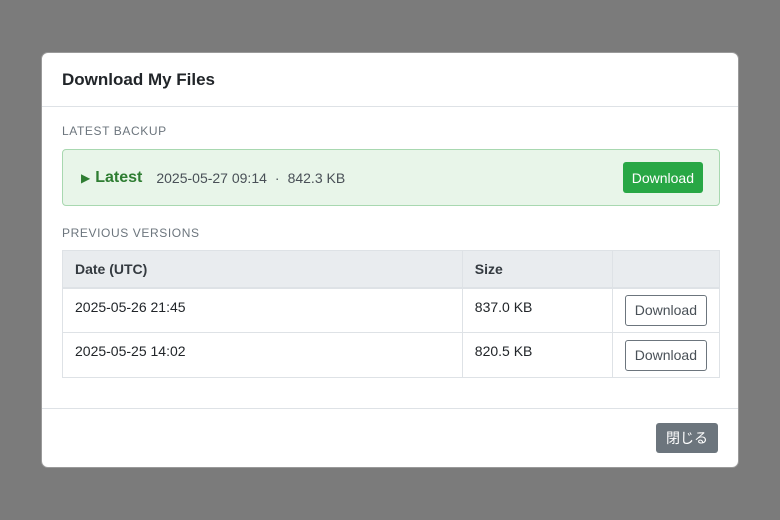 The image size is (780, 520). I want to click on play-triangle-icon: ▶, so click(86, 177).